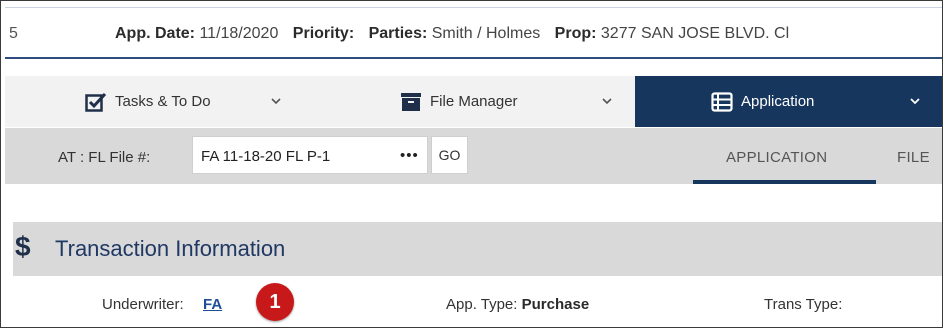  I want to click on folder-box-icon, so click(411, 102).